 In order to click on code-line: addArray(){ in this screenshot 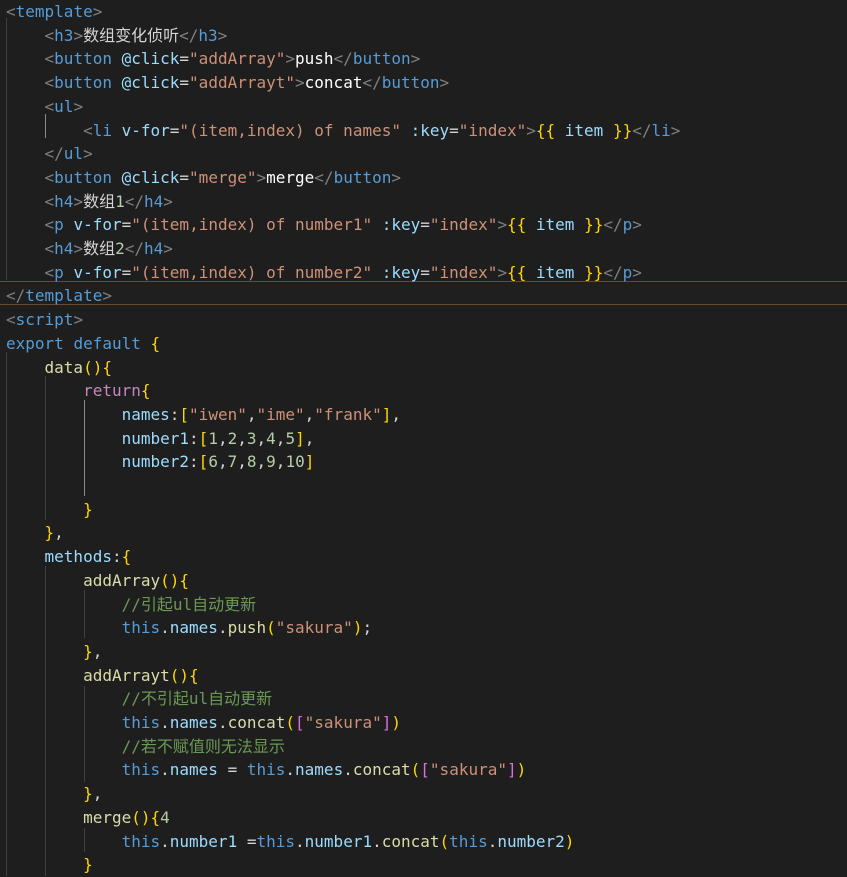, I will do `click(97, 581)`.